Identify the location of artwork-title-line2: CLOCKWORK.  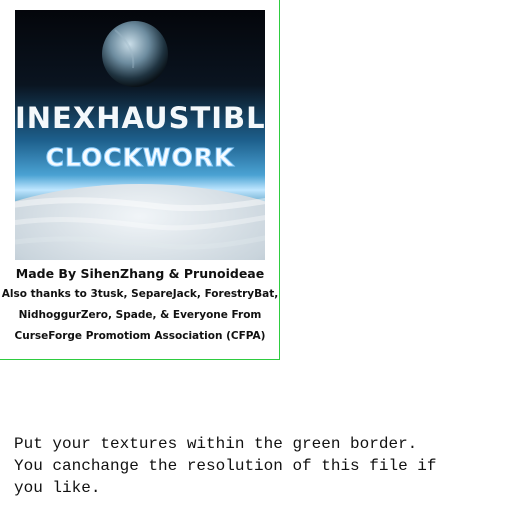
(140, 158).